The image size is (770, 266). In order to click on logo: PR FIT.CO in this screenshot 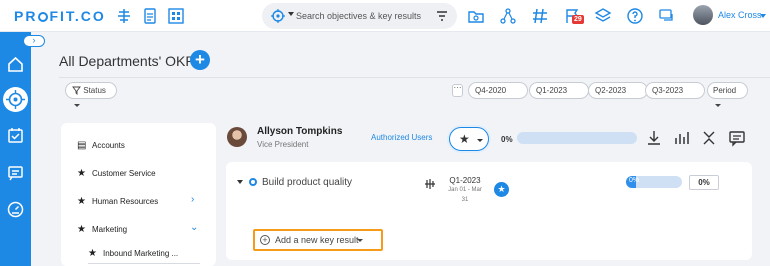, I will do `click(60, 16)`.